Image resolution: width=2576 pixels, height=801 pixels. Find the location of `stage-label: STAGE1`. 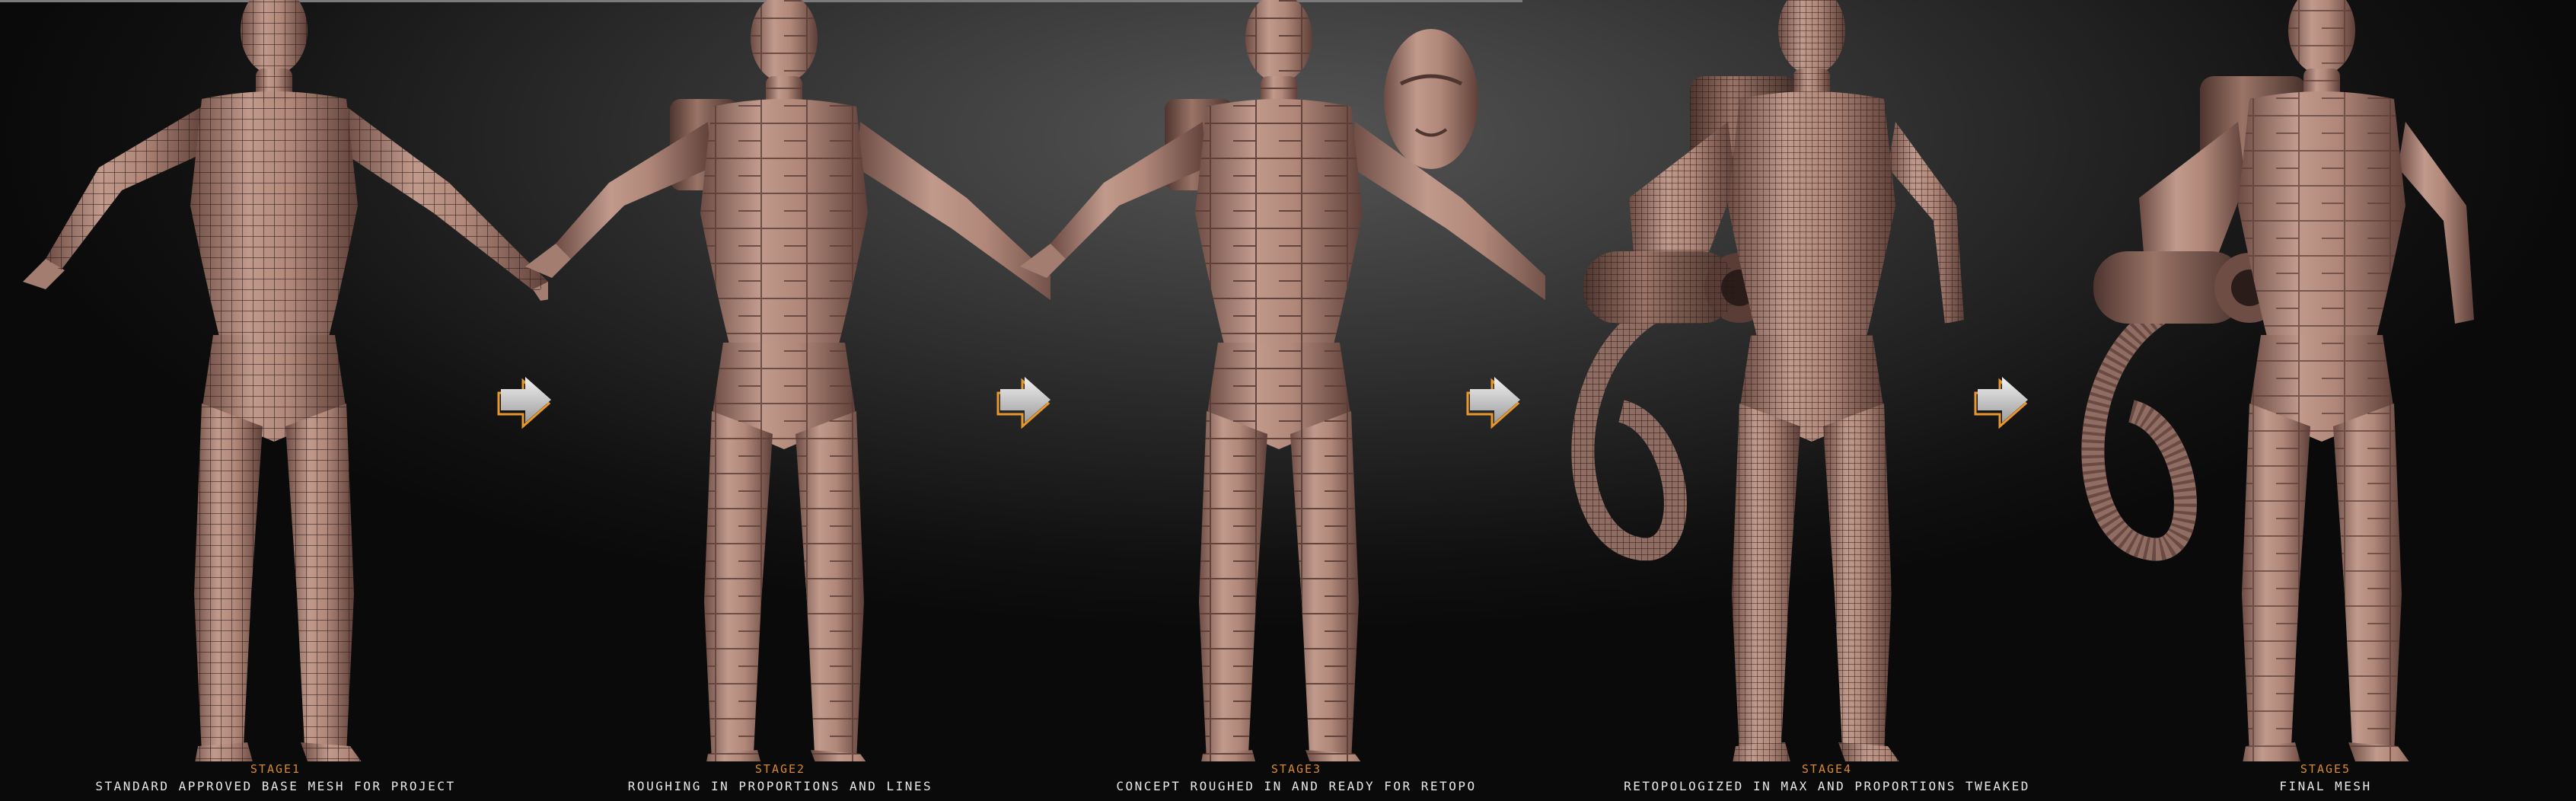

stage-label: STAGE1 is located at coordinates (276, 769).